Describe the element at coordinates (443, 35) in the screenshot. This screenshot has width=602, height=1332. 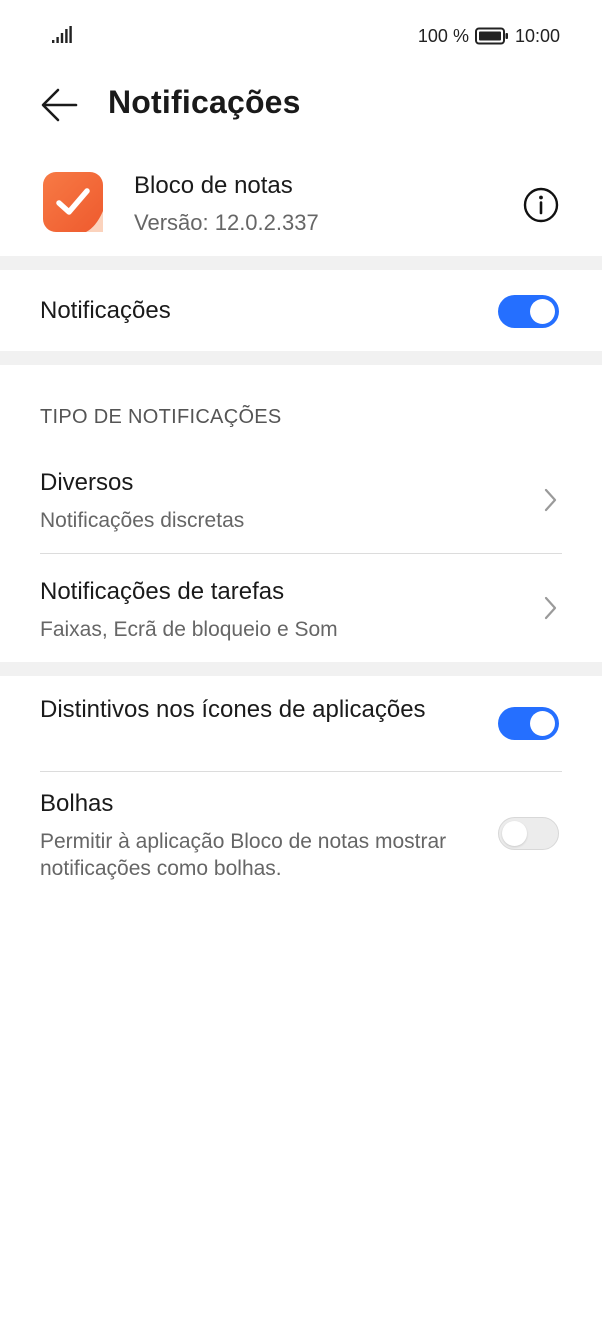
I see `battery-percent: 100 %` at that location.